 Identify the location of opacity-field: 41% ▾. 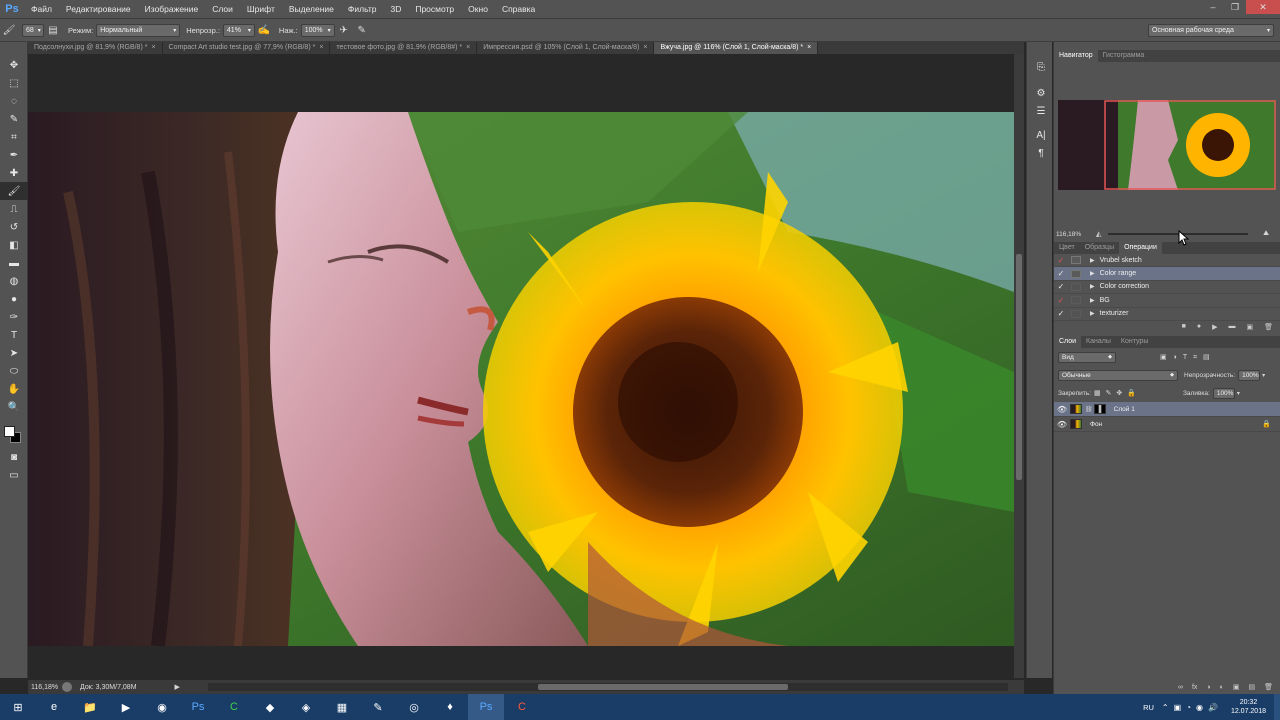
(238, 30).